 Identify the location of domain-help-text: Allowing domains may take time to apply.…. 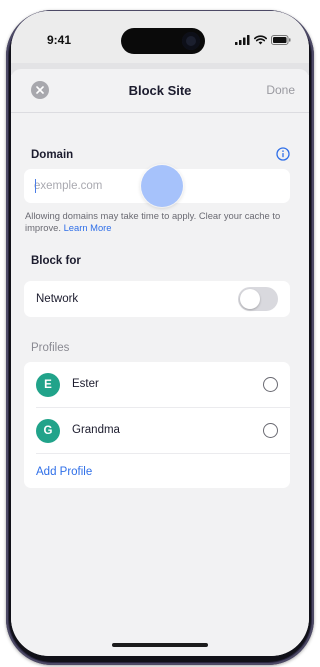
(161, 222).